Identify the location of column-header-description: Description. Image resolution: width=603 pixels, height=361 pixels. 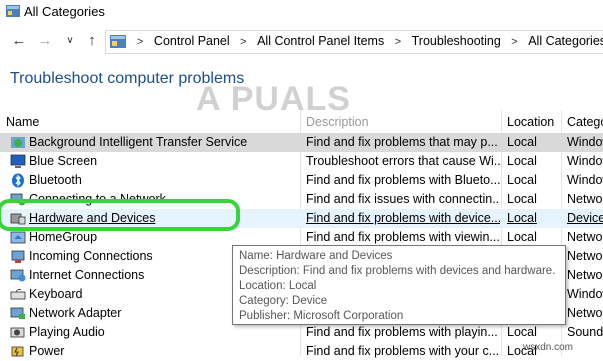
(337, 122).